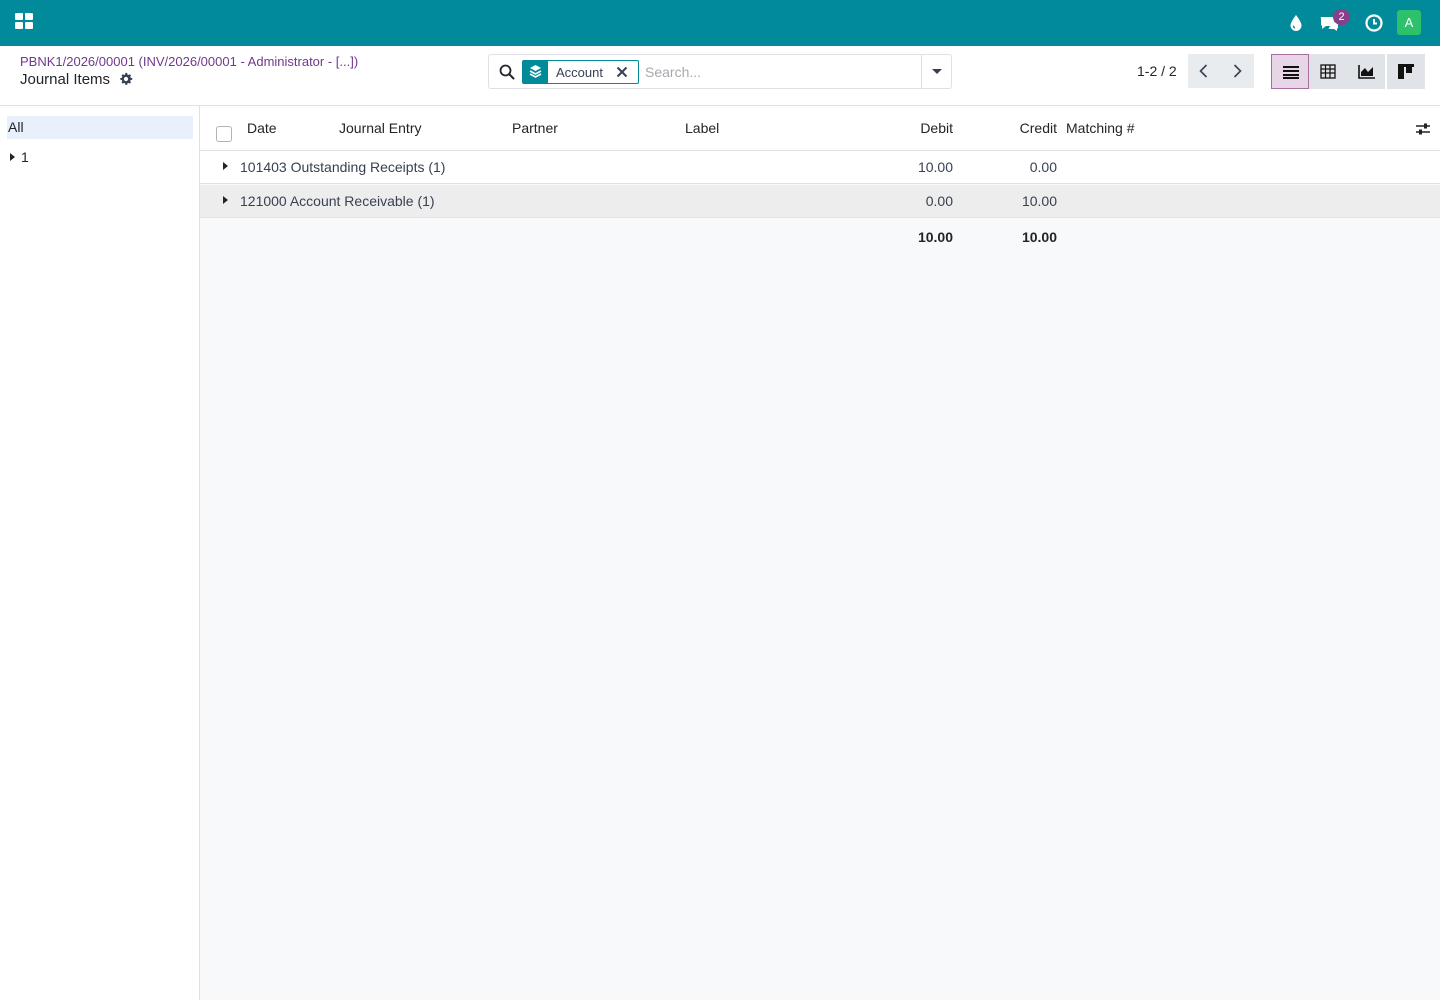  Describe the element at coordinates (19, 157) in the screenshot. I see `search-panel-item: 1` at that location.